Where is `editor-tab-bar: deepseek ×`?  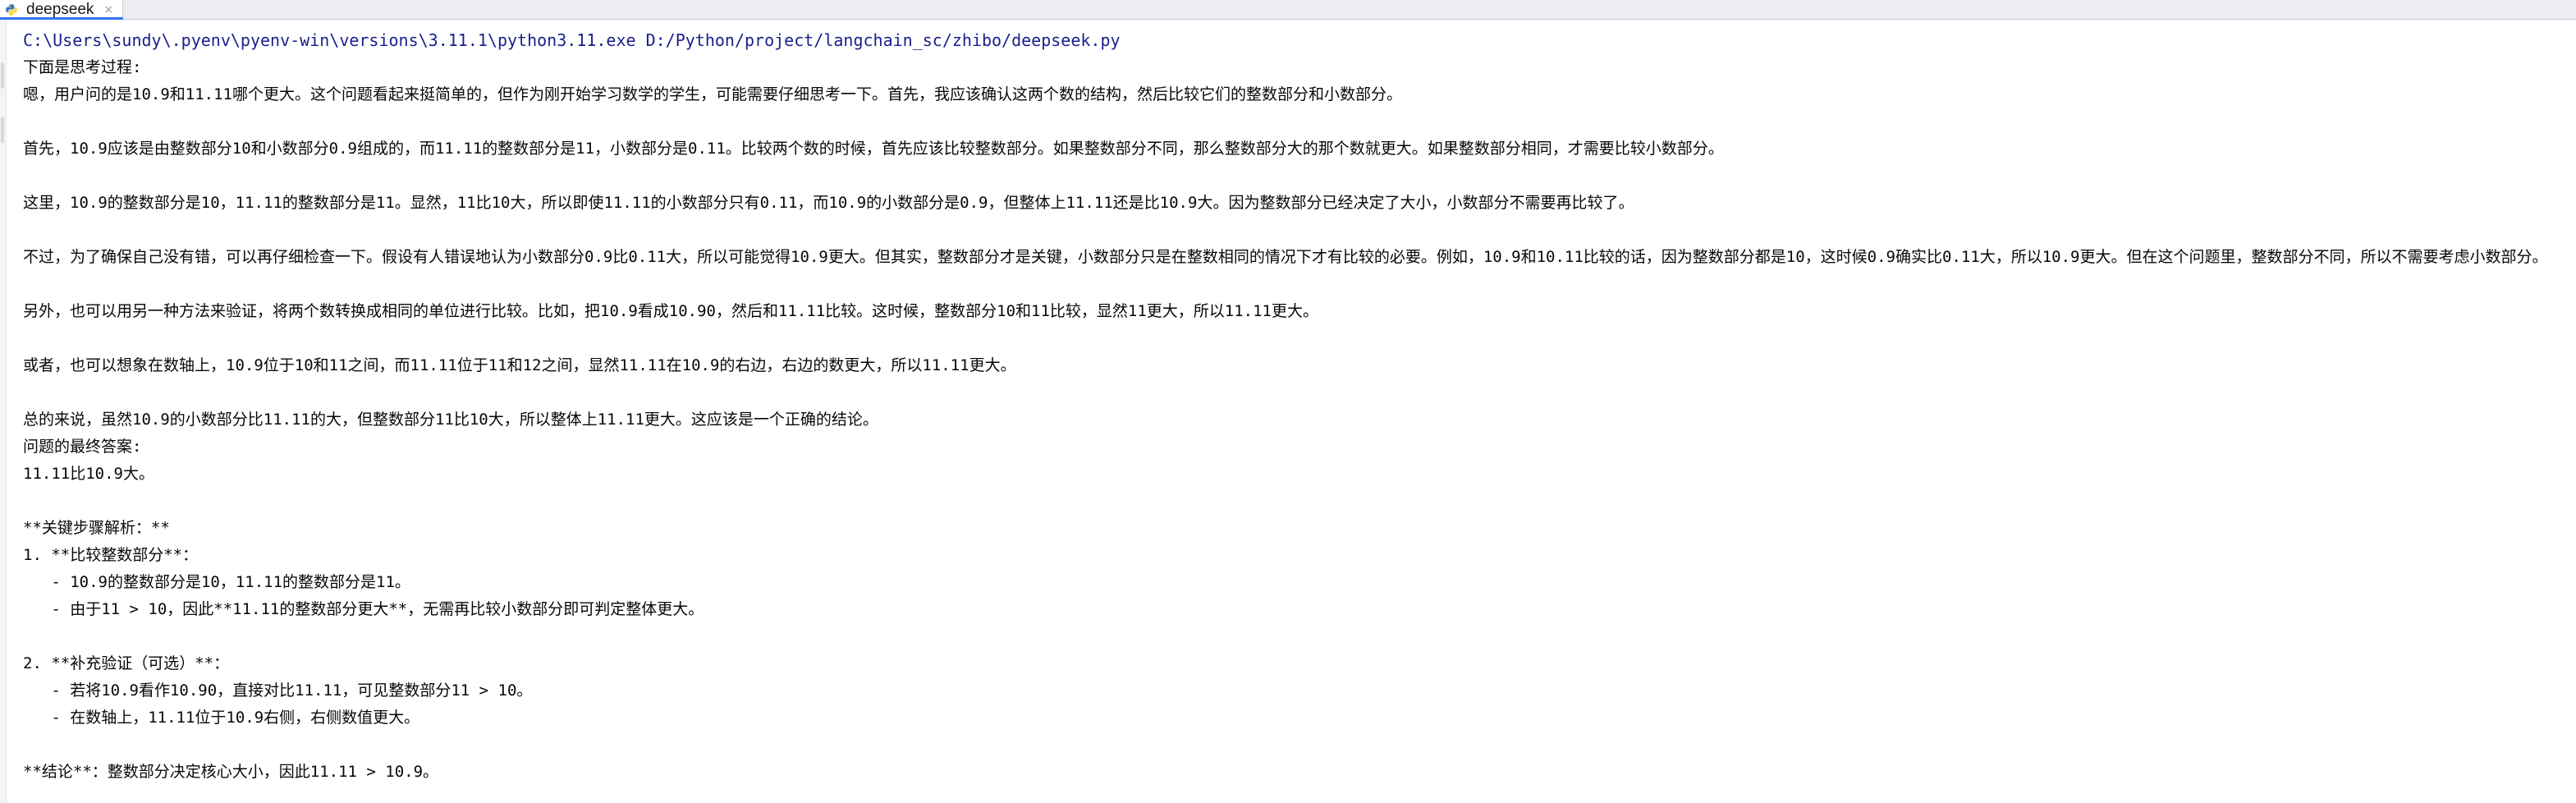
editor-tab-bar: deepseek × is located at coordinates (1288, 10).